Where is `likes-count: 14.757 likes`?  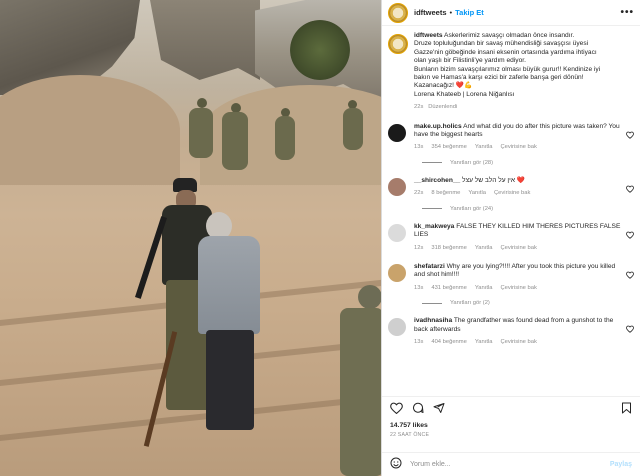
likes-count: 14.757 likes is located at coordinates (511, 425).